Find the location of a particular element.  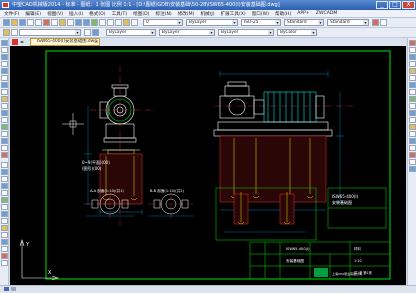

app-logo-icon is located at coordinates (5, 5).